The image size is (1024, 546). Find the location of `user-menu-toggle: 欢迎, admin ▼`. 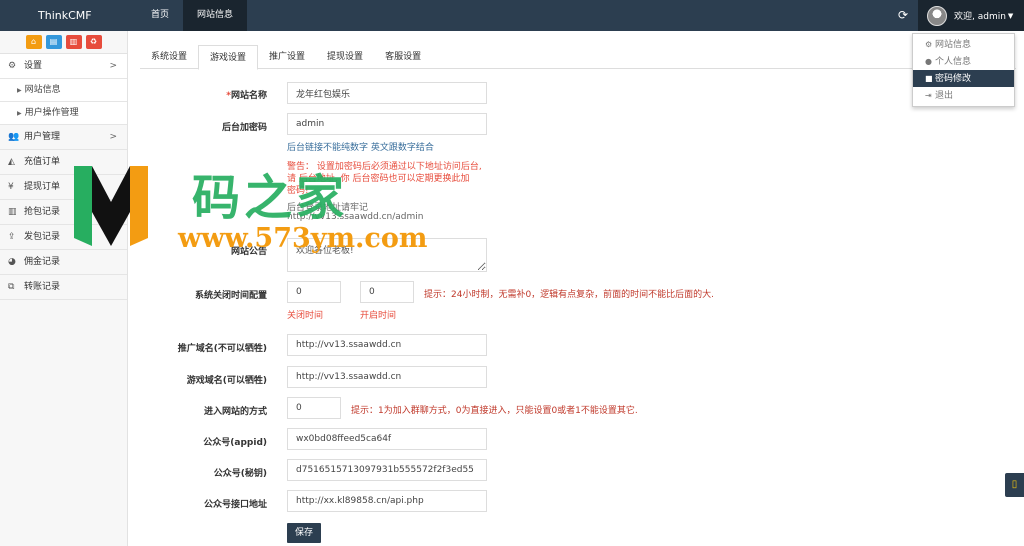

user-menu-toggle: 欢迎, admin ▼ is located at coordinates (971, 15).